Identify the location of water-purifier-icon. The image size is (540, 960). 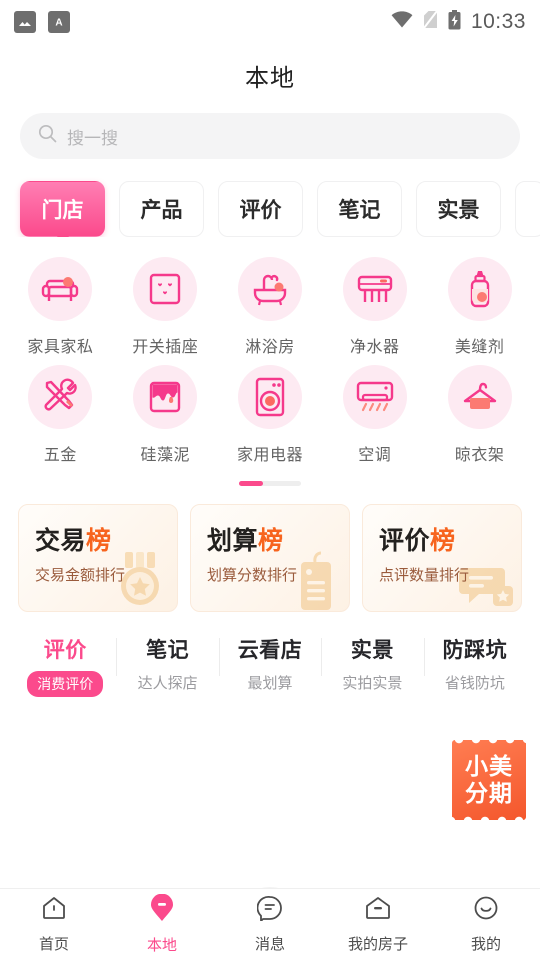
(374, 289).